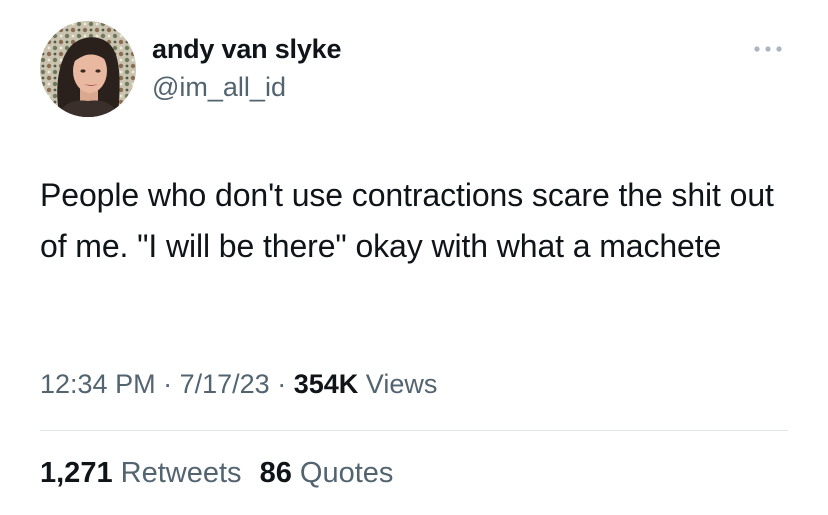  Describe the element at coordinates (346, 473) in the screenshot. I see `quotes-label: Quotes` at that location.